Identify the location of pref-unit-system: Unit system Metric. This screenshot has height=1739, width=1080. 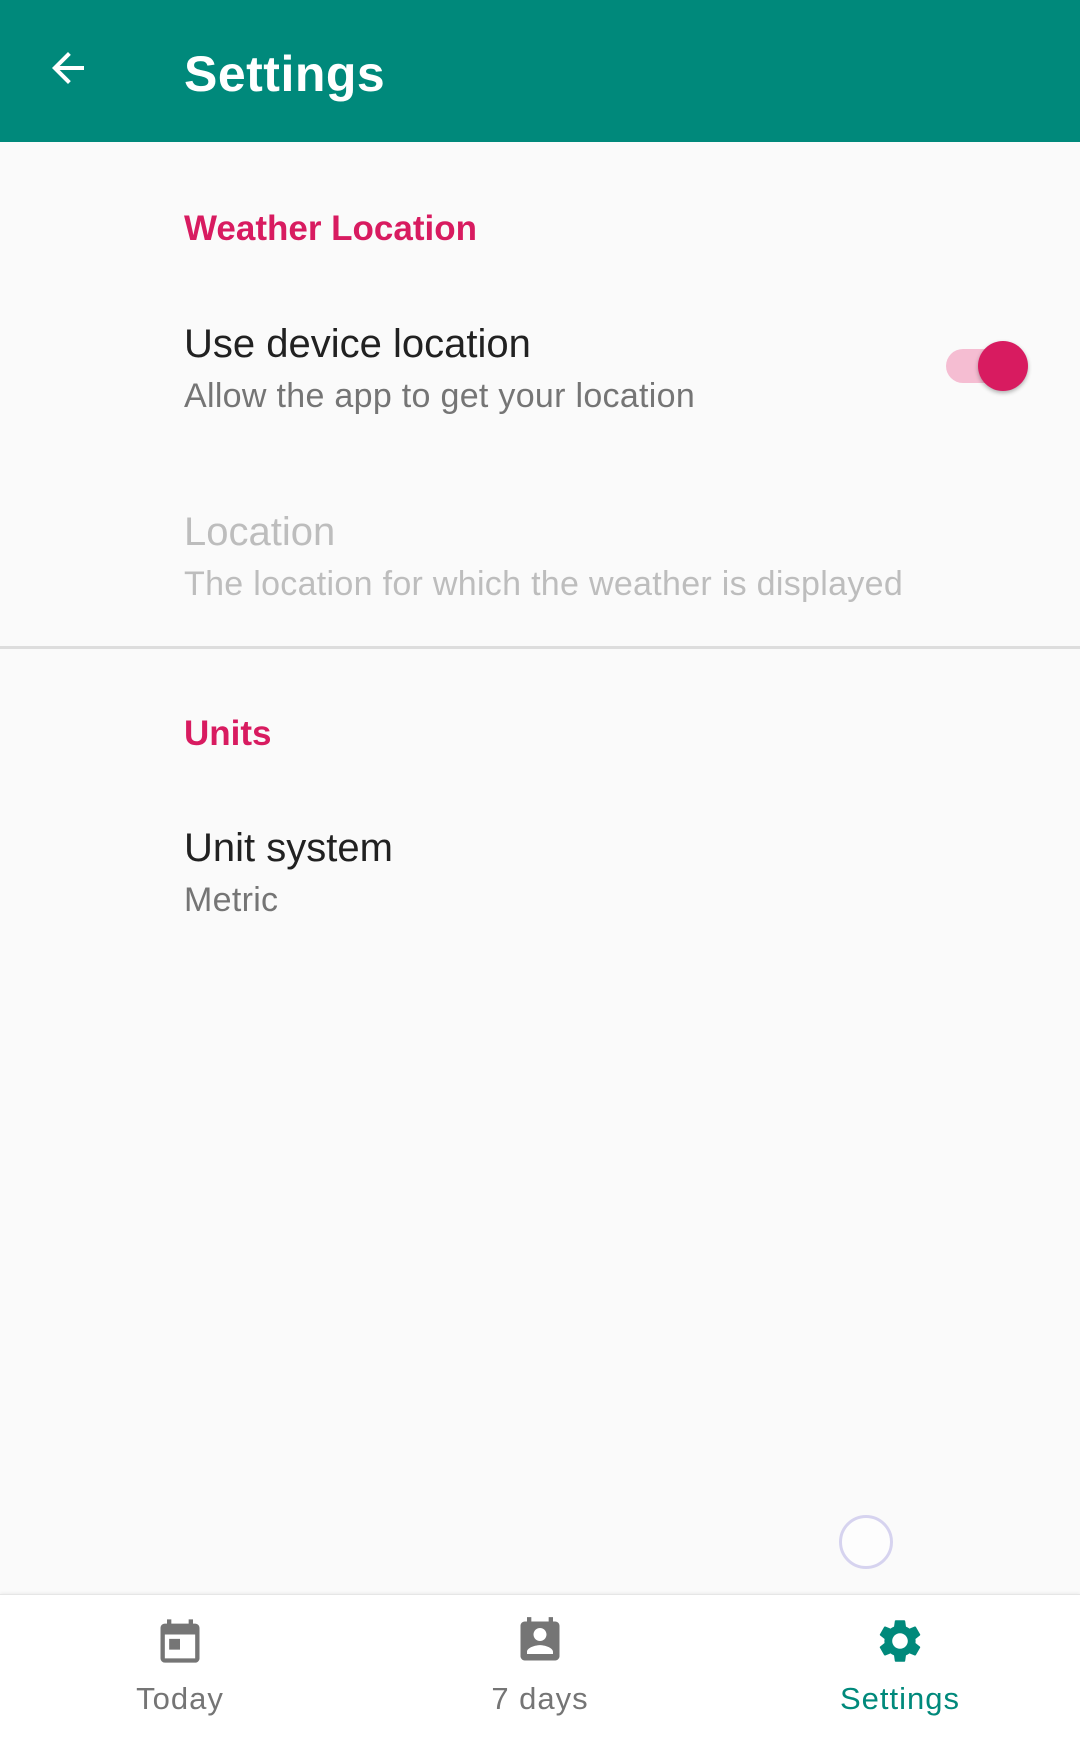
(540, 875).